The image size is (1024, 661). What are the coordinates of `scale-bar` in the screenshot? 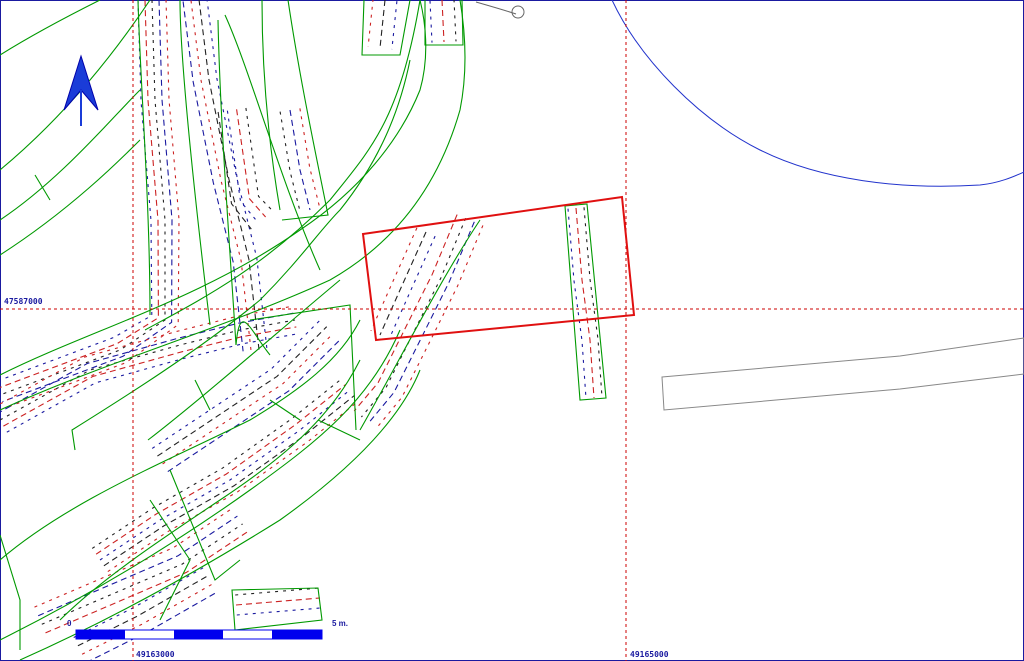 It's located at (199, 634).